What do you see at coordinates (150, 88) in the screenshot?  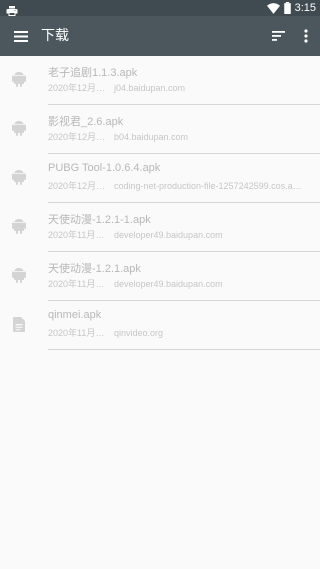 I see `download-host: j04.baidupan.com` at bounding box center [150, 88].